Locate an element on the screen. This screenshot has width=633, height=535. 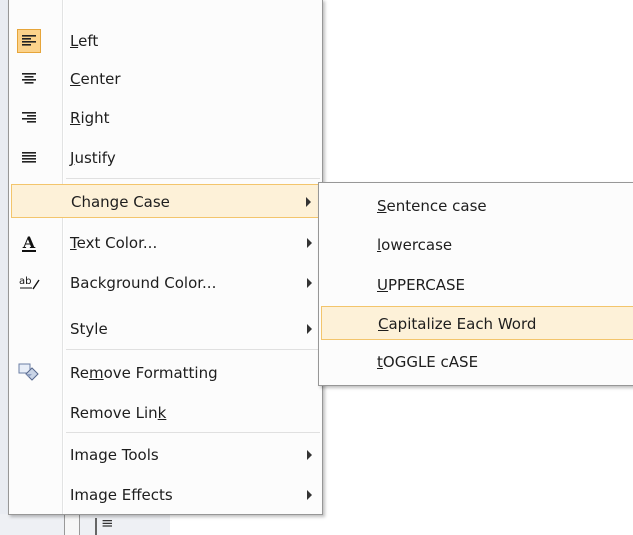
background-color-icon: ab is located at coordinates (29, 283).